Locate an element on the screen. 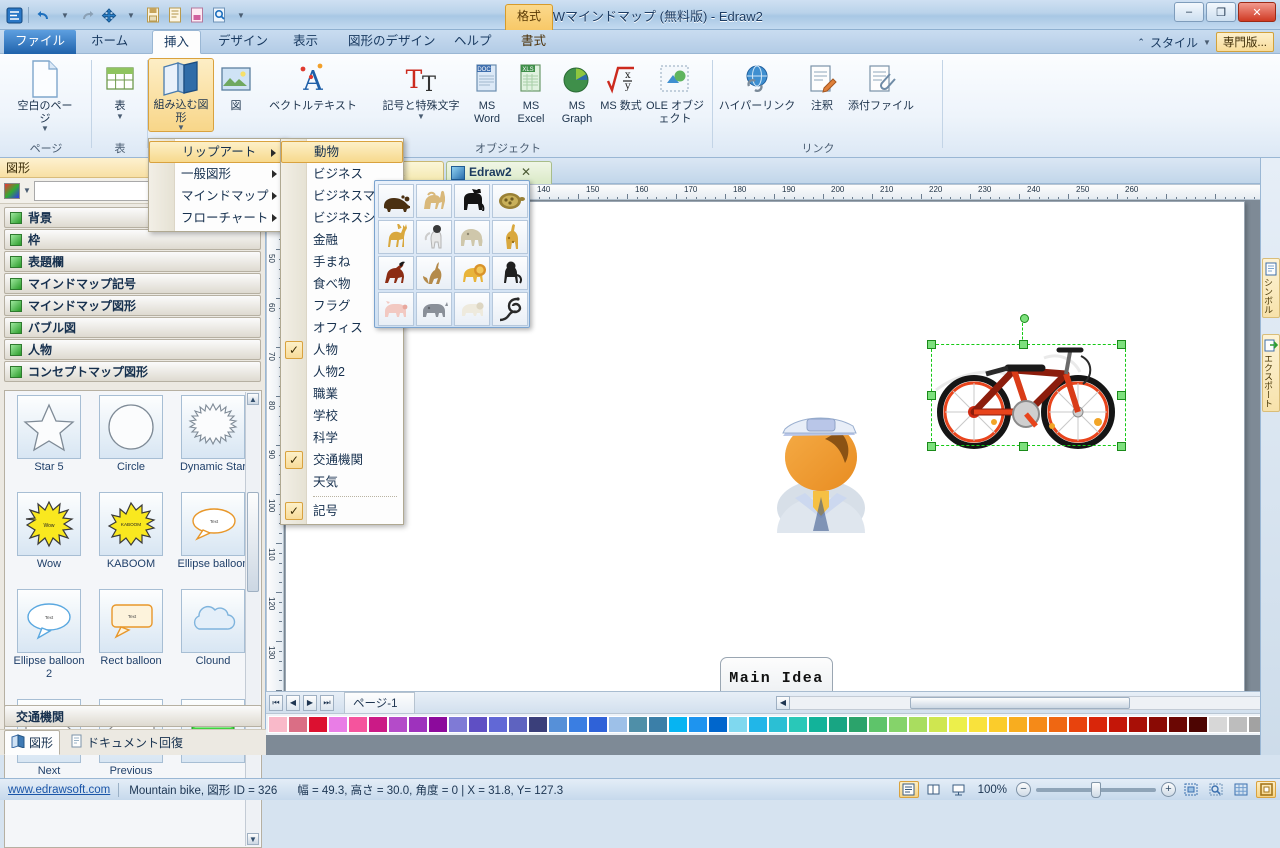 The height and width of the screenshot is (848, 1280). split-view-icon is located at coordinates (934, 789).